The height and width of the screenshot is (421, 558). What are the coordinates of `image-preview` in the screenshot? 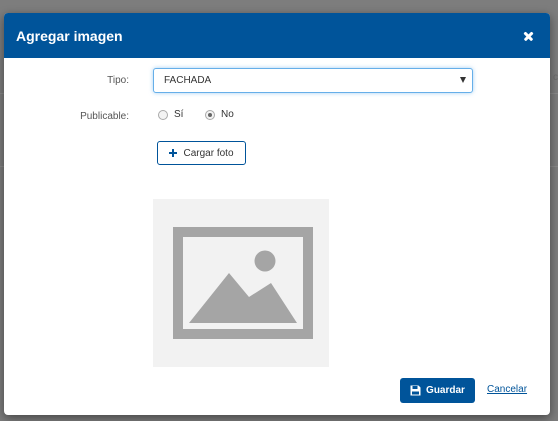 It's located at (241, 283).